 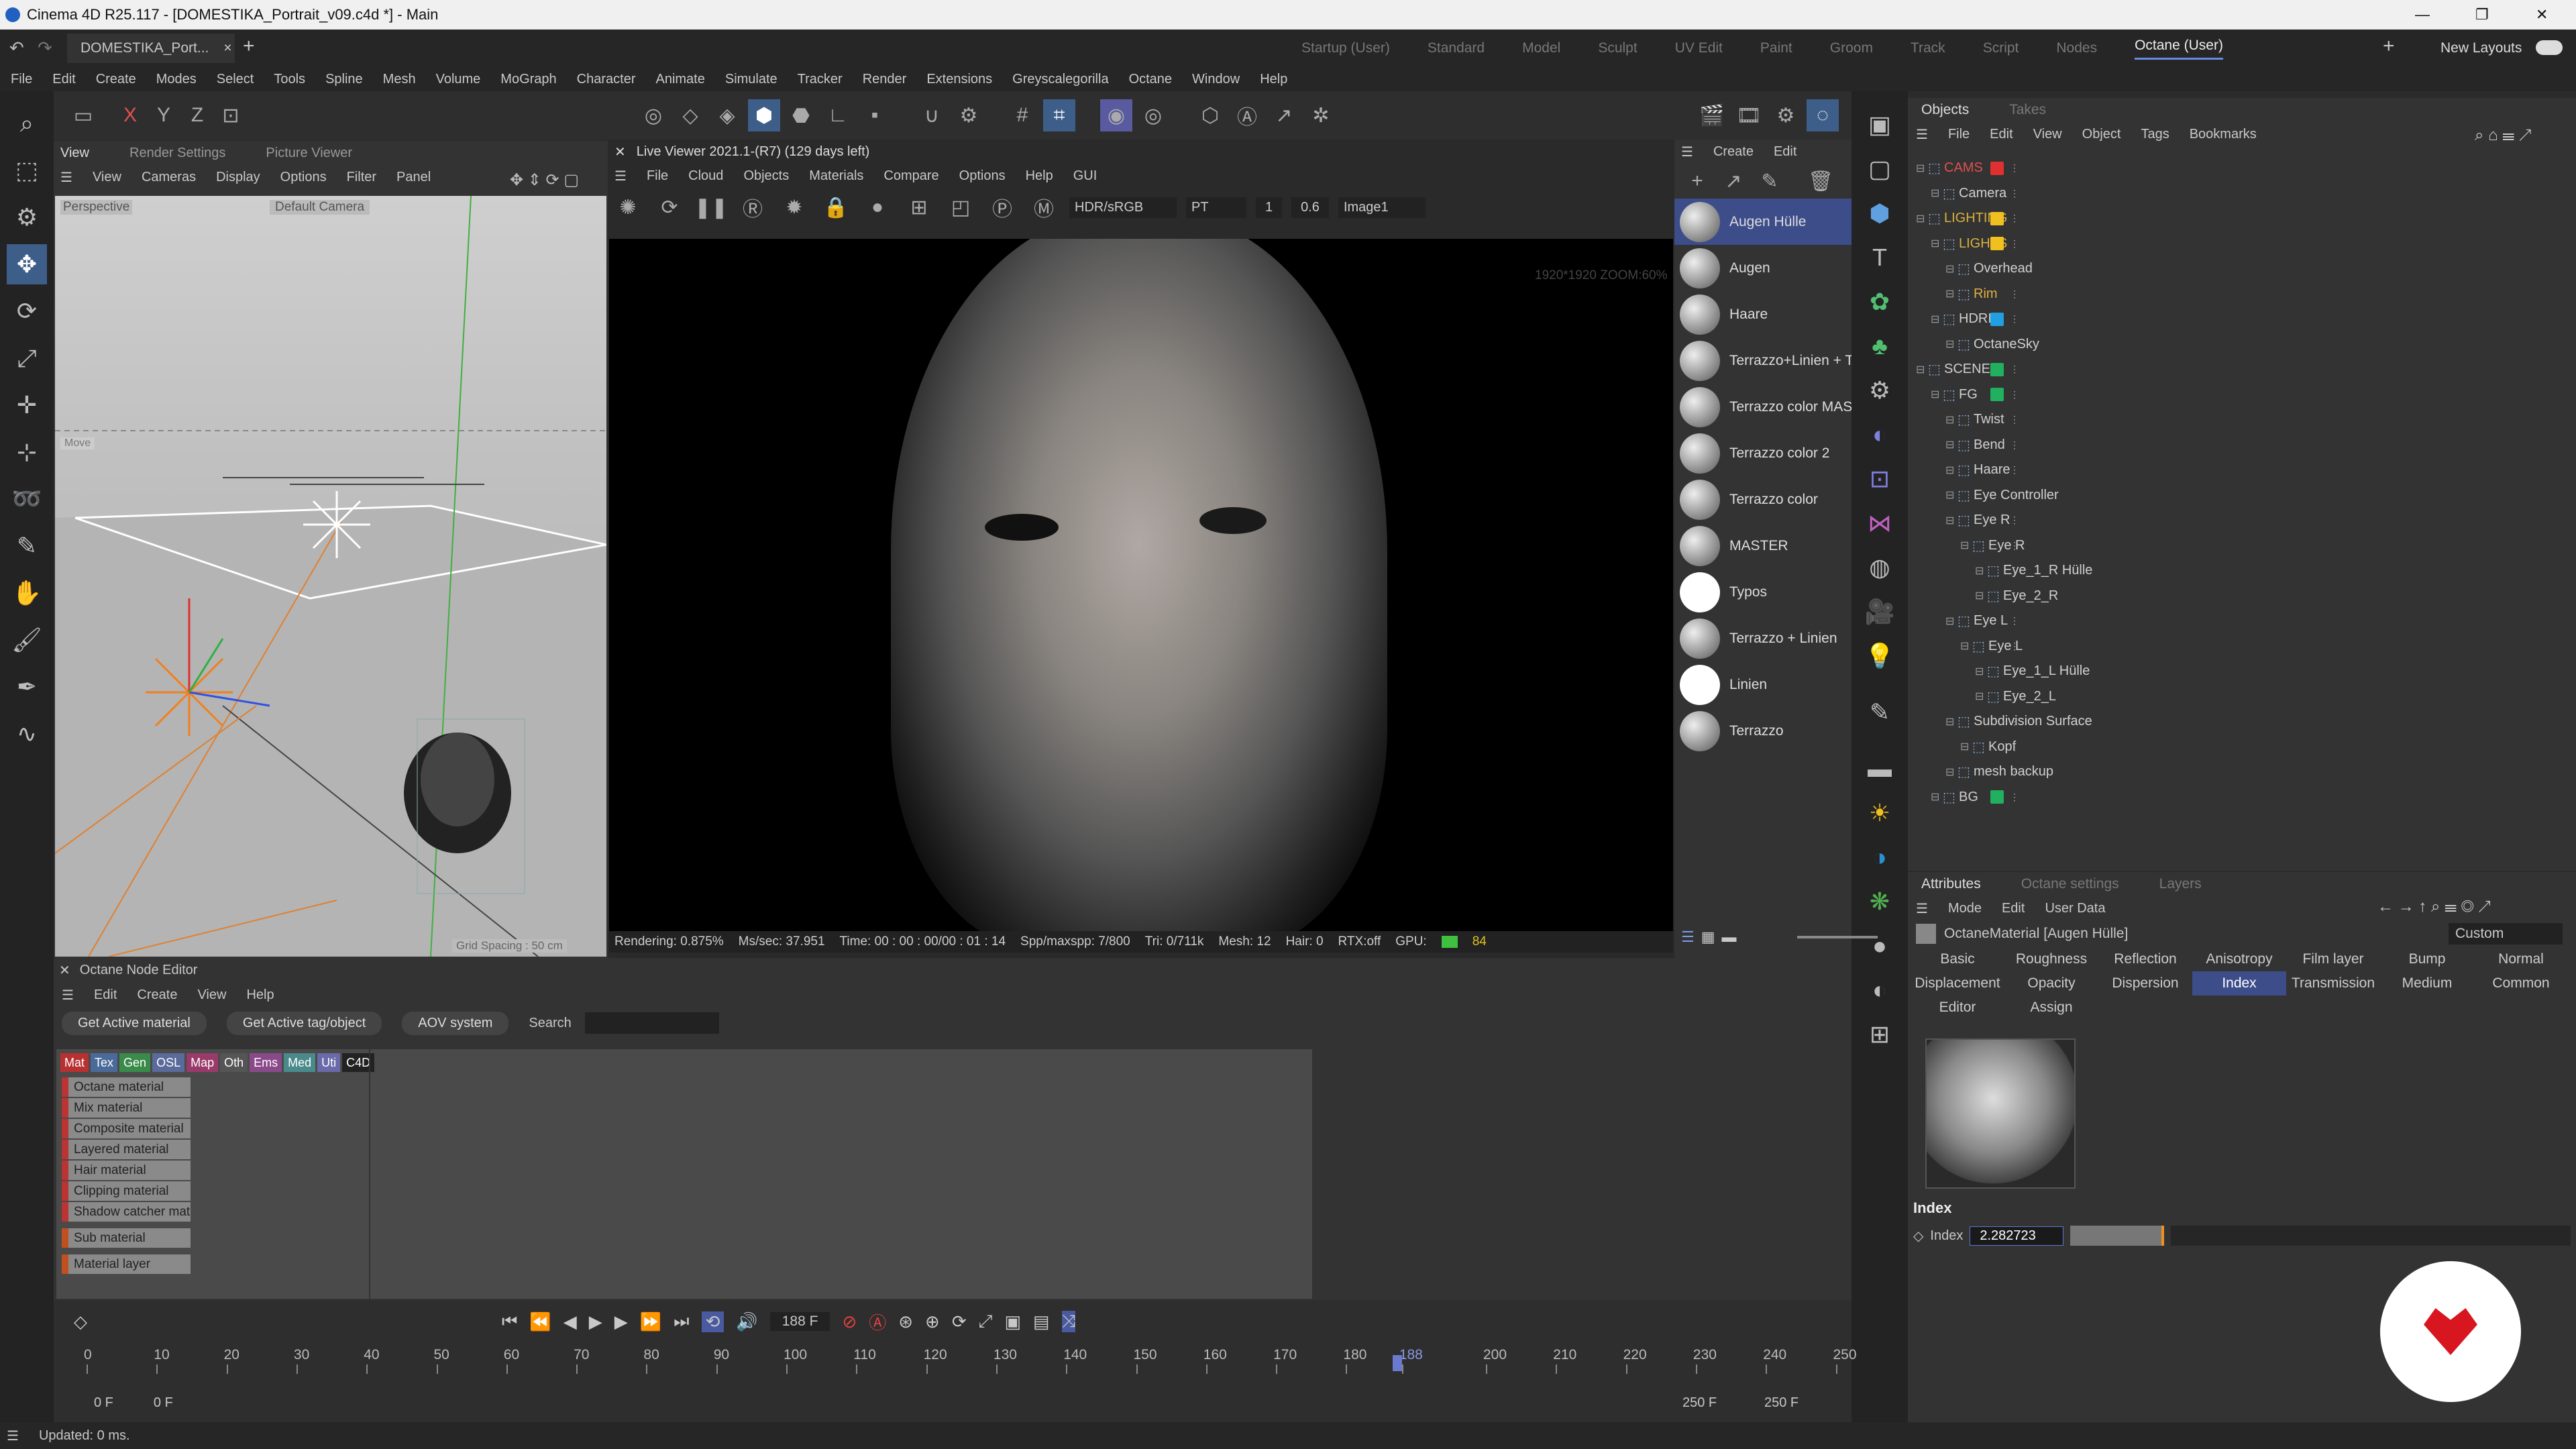 I want to click on attributes-menu-0: Mode, so click(x=1965, y=908).